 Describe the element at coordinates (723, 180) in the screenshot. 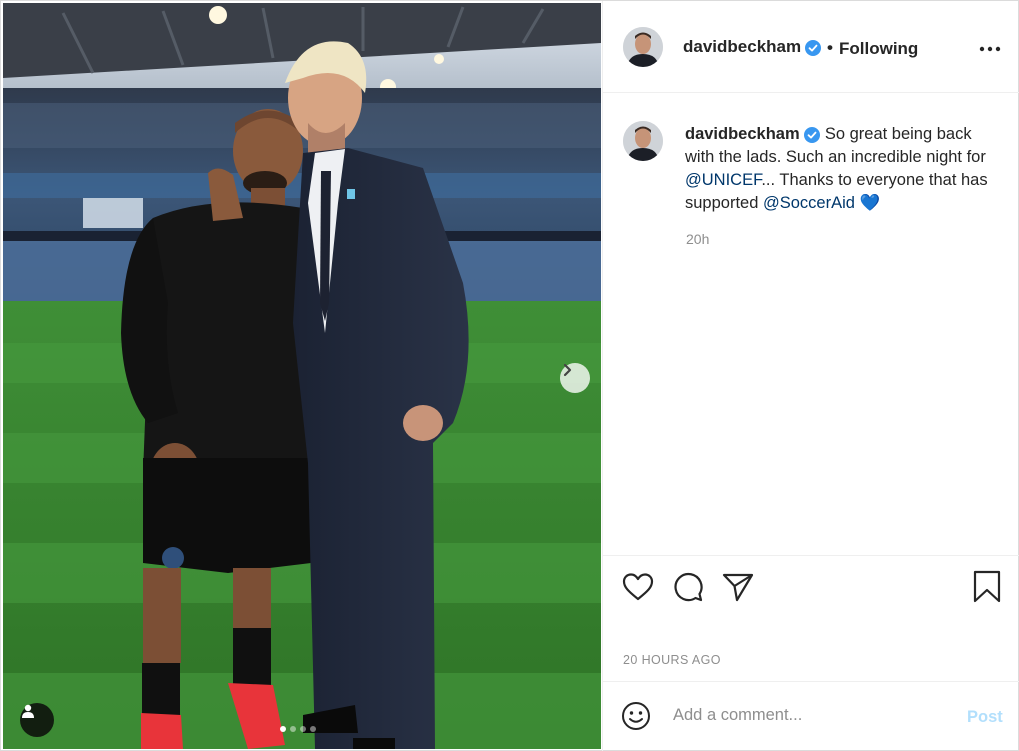

I see `mention-link-unicef: @UNICEF` at that location.